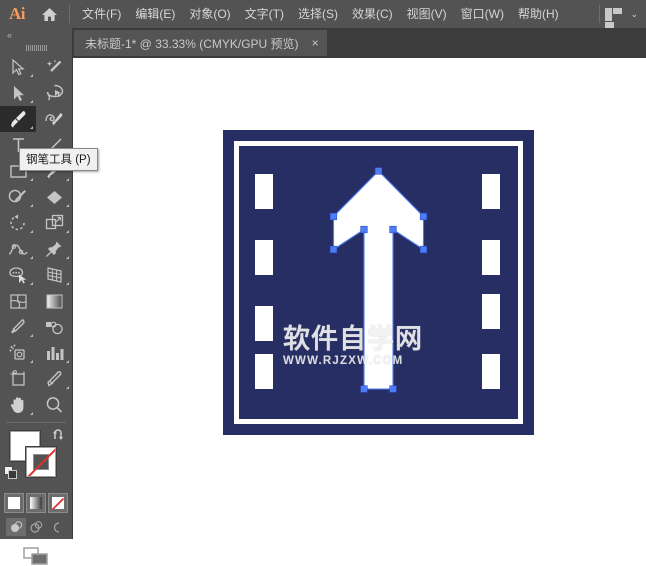 This screenshot has width=646, height=566. I want to click on magnifier-icon, so click(54, 405).